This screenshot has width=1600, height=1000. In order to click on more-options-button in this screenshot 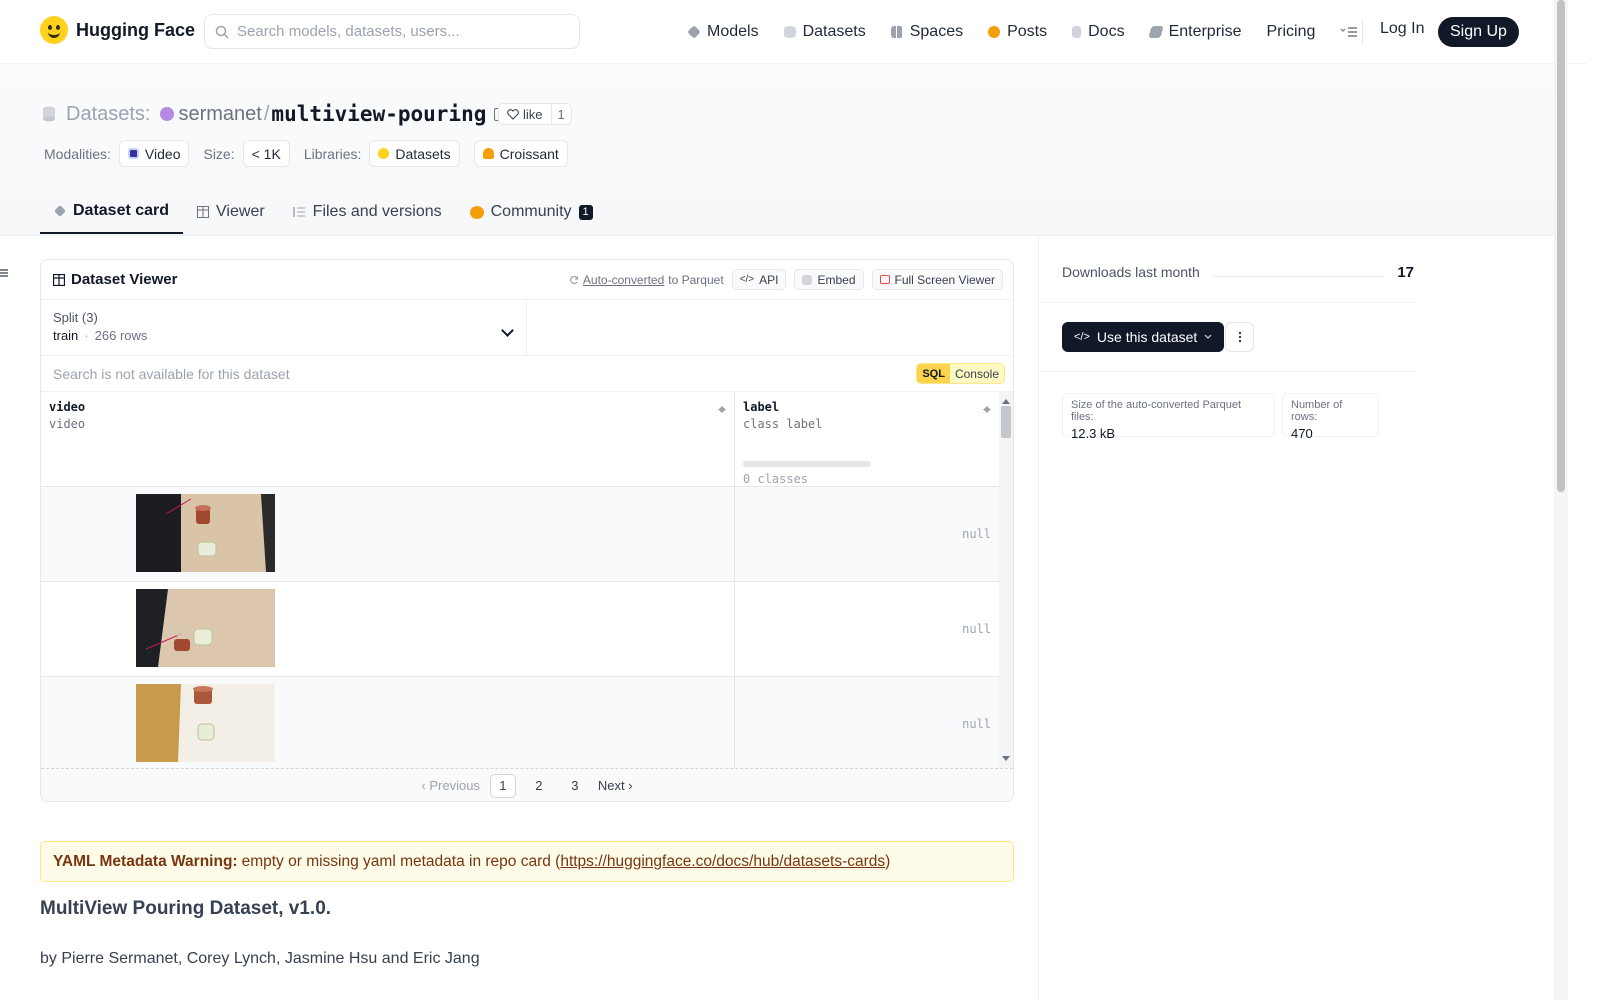, I will do `click(1239, 337)`.